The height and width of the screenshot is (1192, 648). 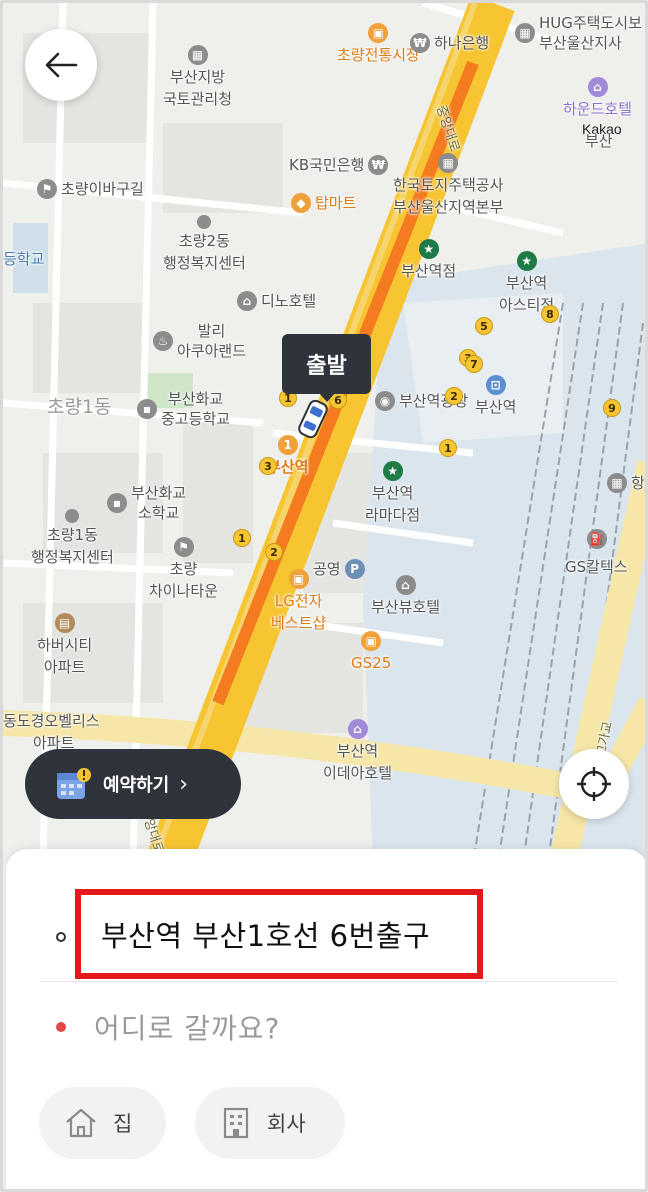 What do you see at coordinates (146, 503) in the screenshot?
I see `poi-hwagyo-elem: ▪ 부산화교 소학교` at bounding box center [146, 503].